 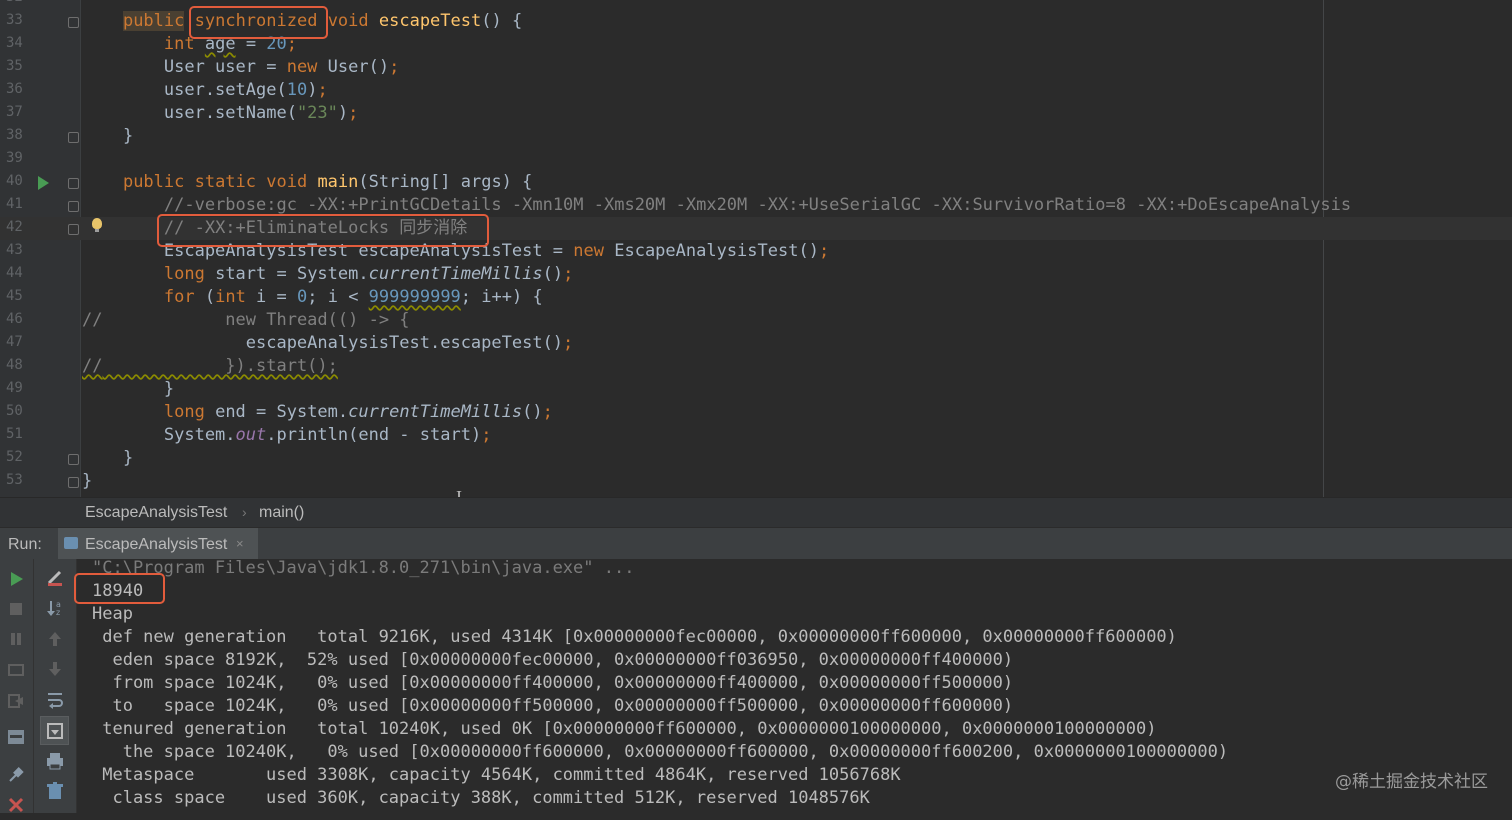 I want to click on line-number: 42, so click(x=14, y=227).